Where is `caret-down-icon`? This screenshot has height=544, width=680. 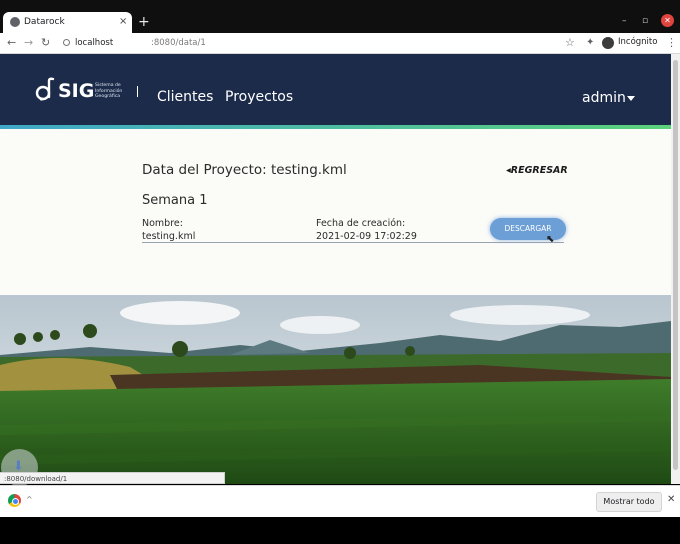 caret-down-icon is located at coordinates (631, 98).